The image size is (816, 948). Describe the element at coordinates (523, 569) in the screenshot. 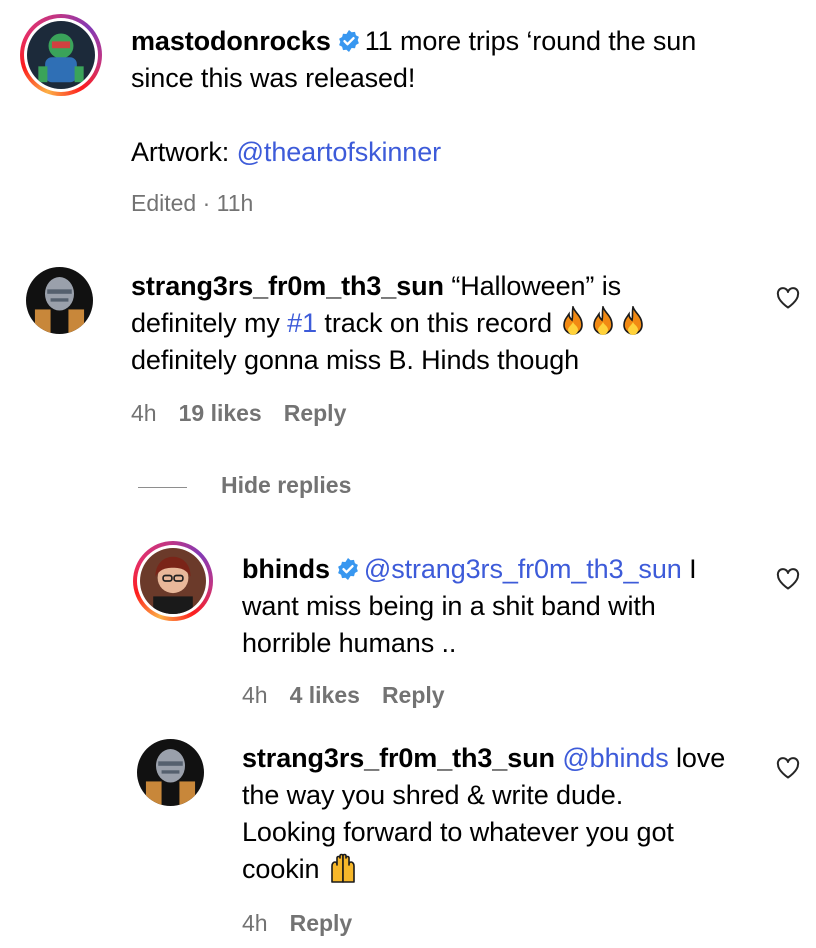

I see `mention-link: @strang3rs_fr0m_th3_sun` at that location.